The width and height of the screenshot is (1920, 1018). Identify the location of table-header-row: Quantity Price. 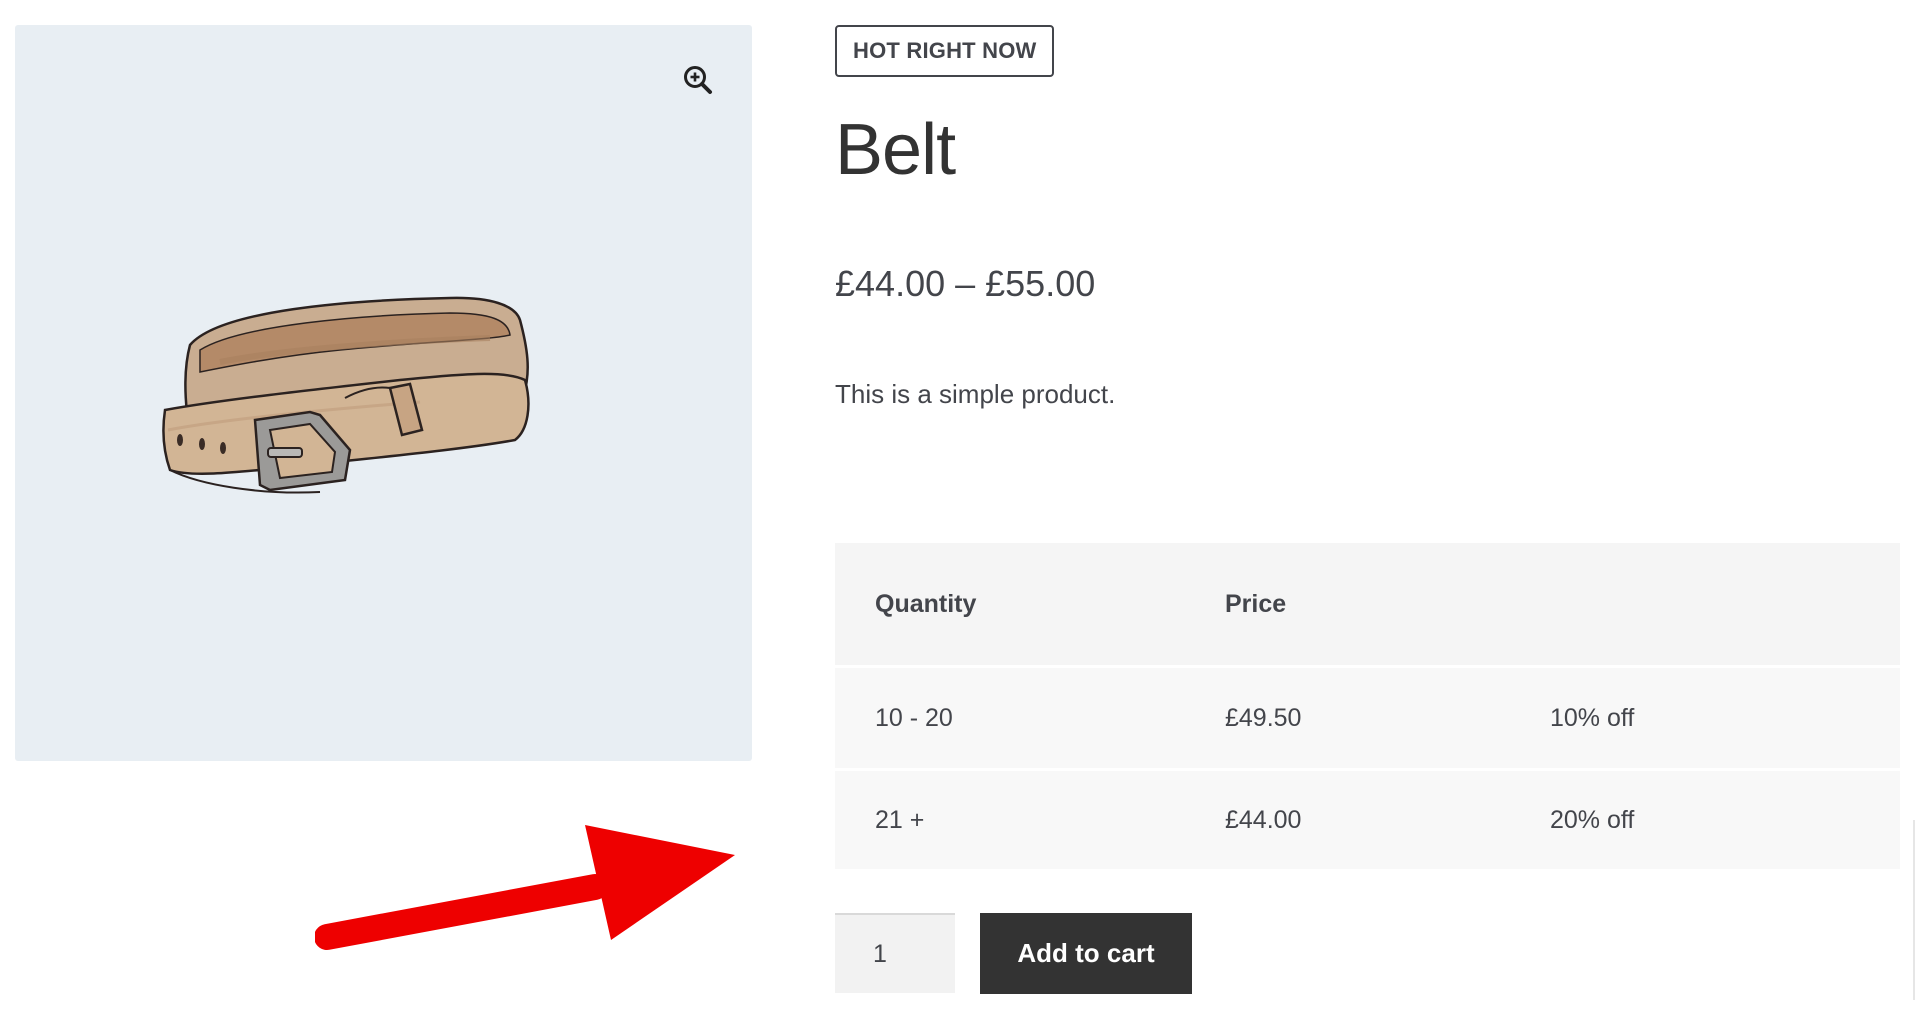
(1367, 604).